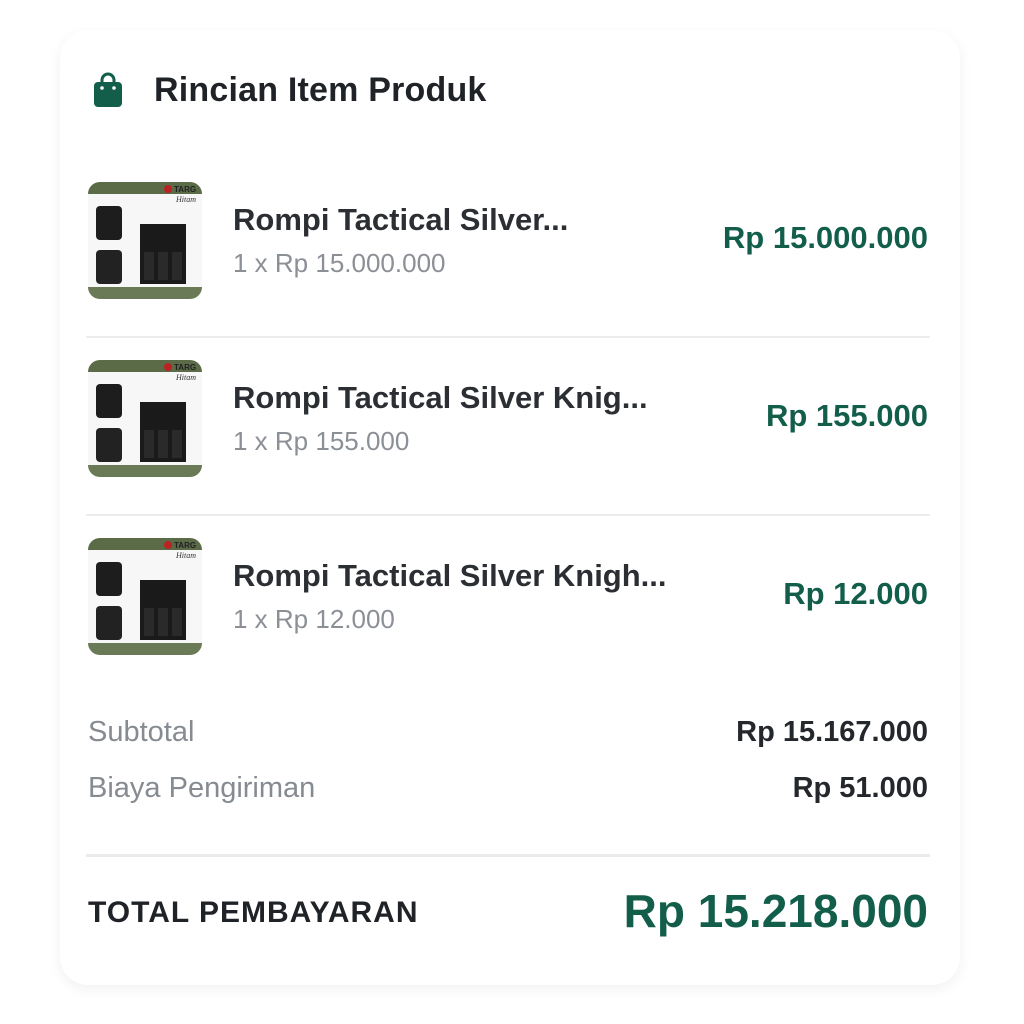 The width and height of the screenshot is (1024, 1024). What do you see at coordinates (314, 619) in the screenshot?
I see `product-quantity-price: 1 x Rp 12.000` at bounding box center [314, 619].